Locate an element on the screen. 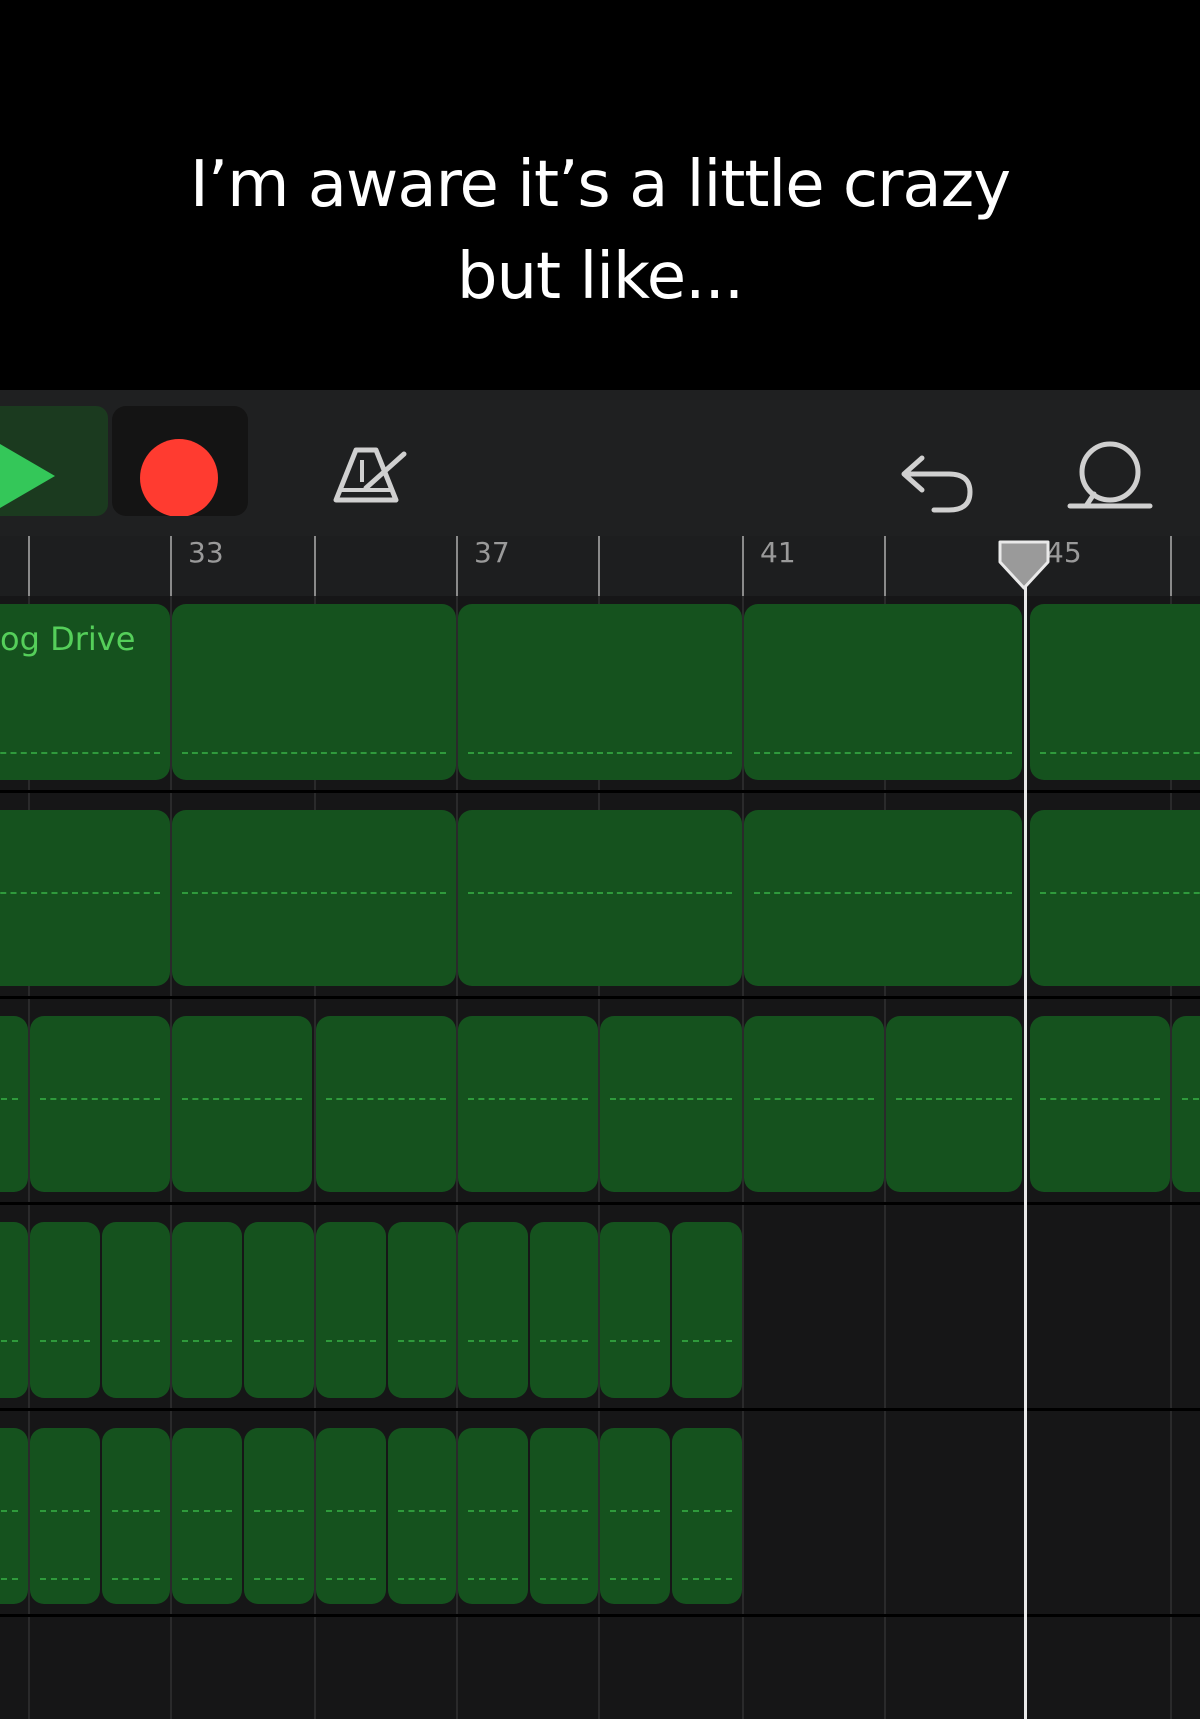 The height and width of the screenshot is (1719, 1200). play-icon is located at coordinates (27, 476).